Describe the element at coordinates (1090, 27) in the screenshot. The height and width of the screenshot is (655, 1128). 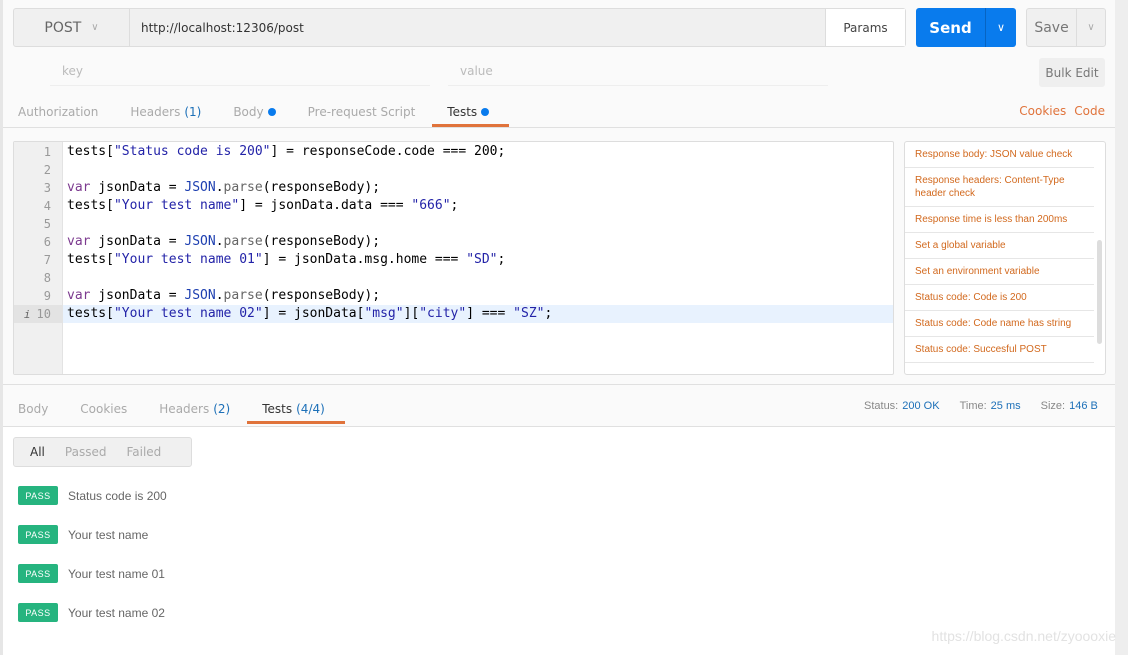
I see `save-dropdown-chevron-icon: ∨` at that location.